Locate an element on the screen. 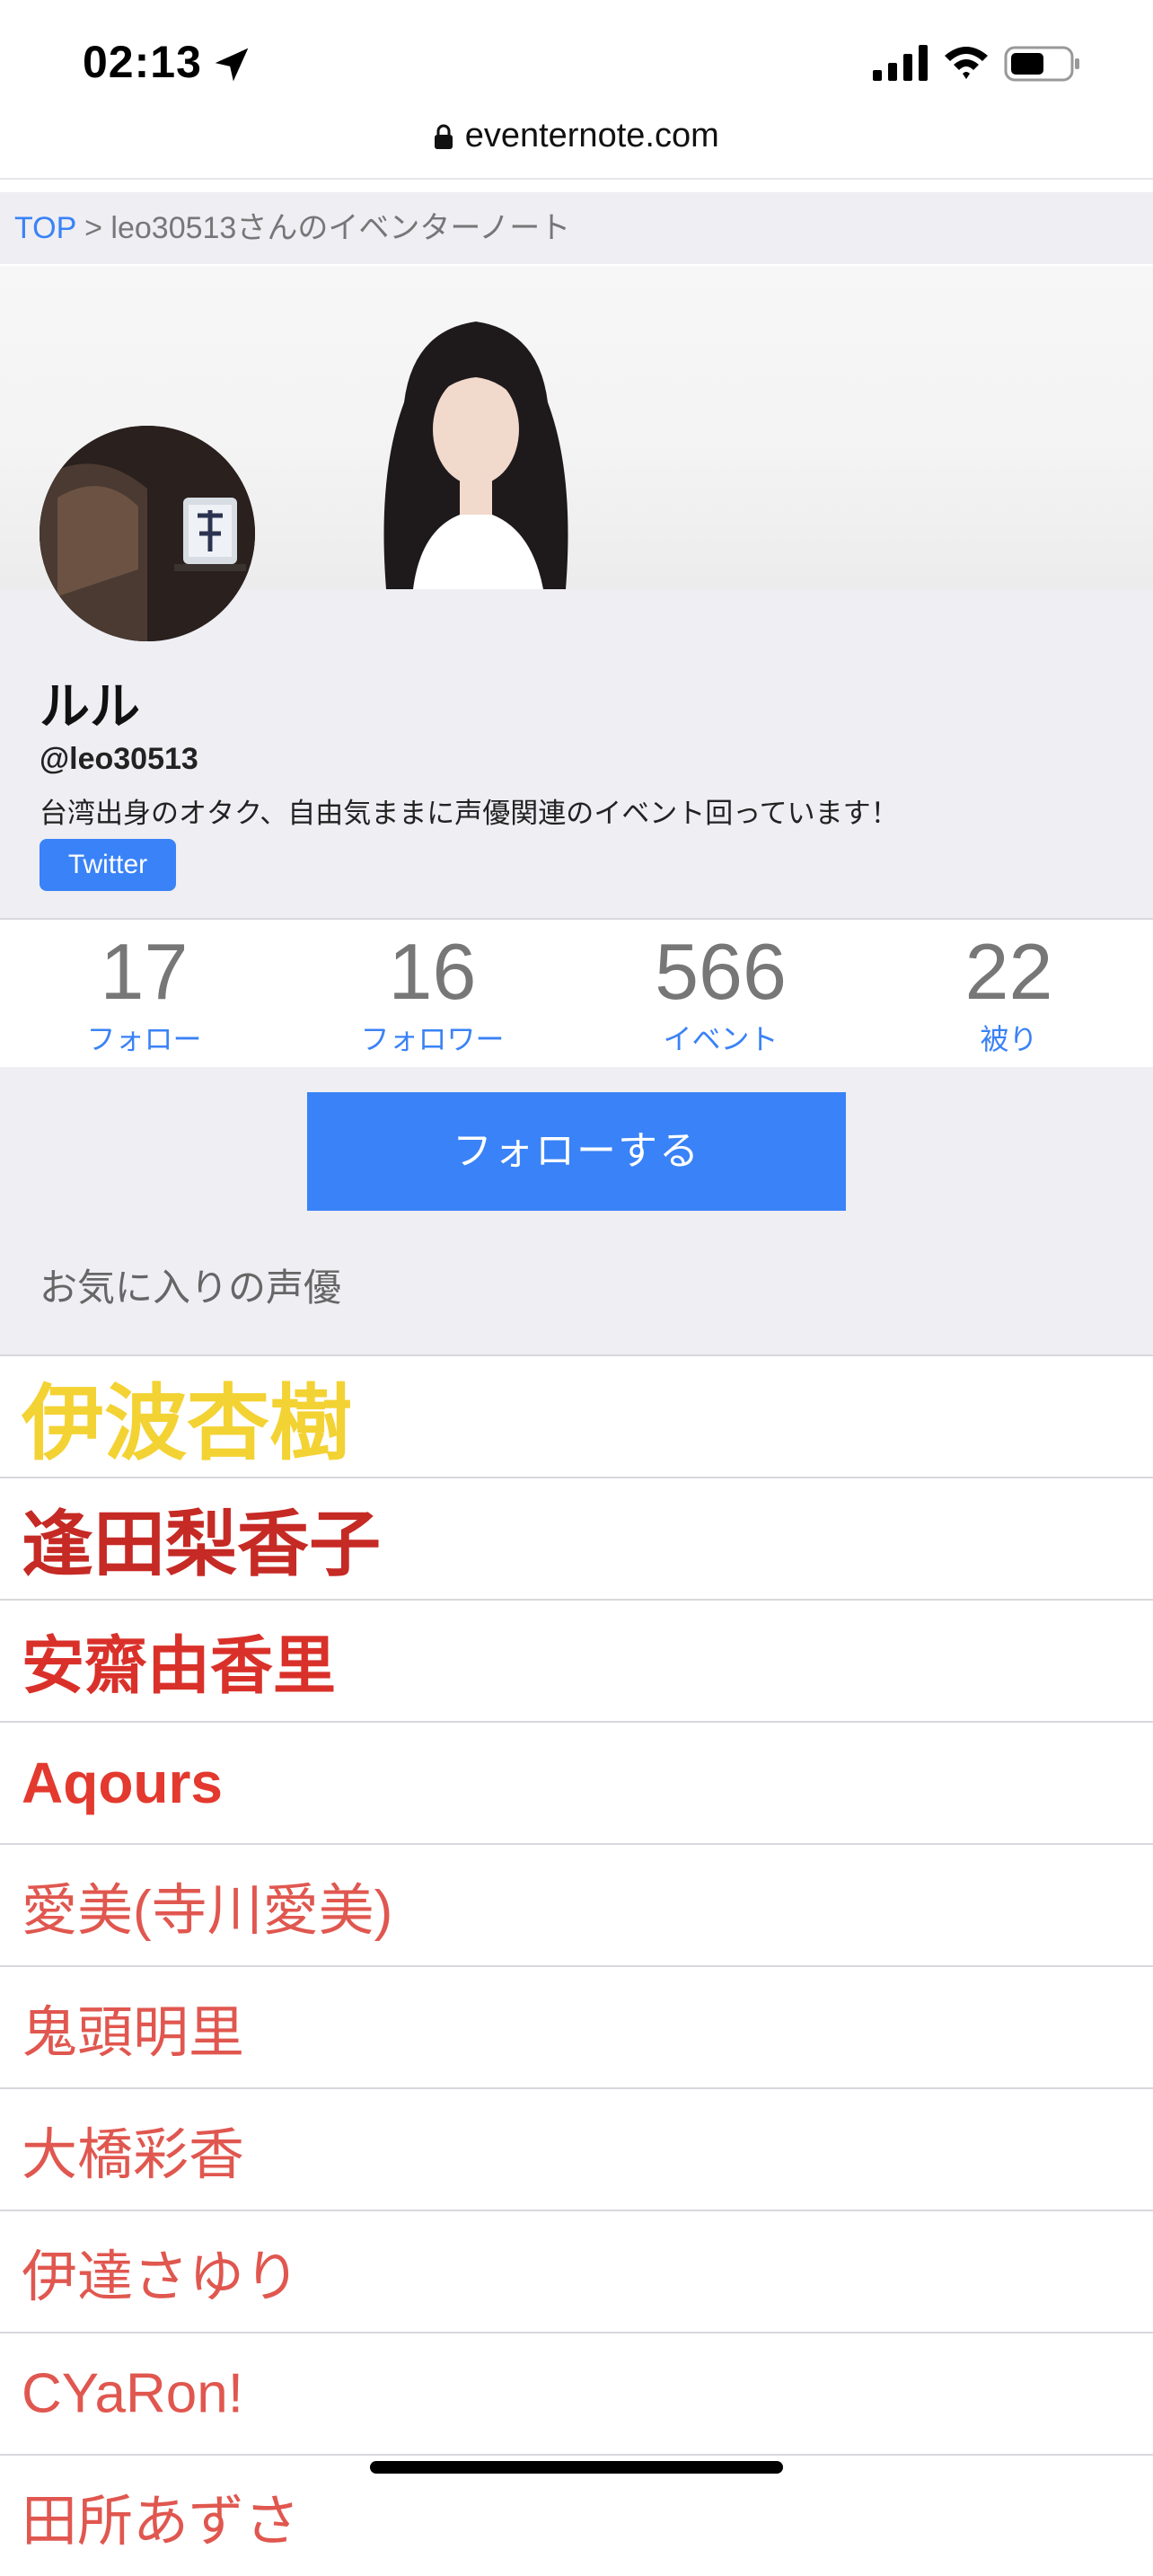 This screenshot has width=1153, height=2576. battery-icon is located at coordinates (1041, 64).